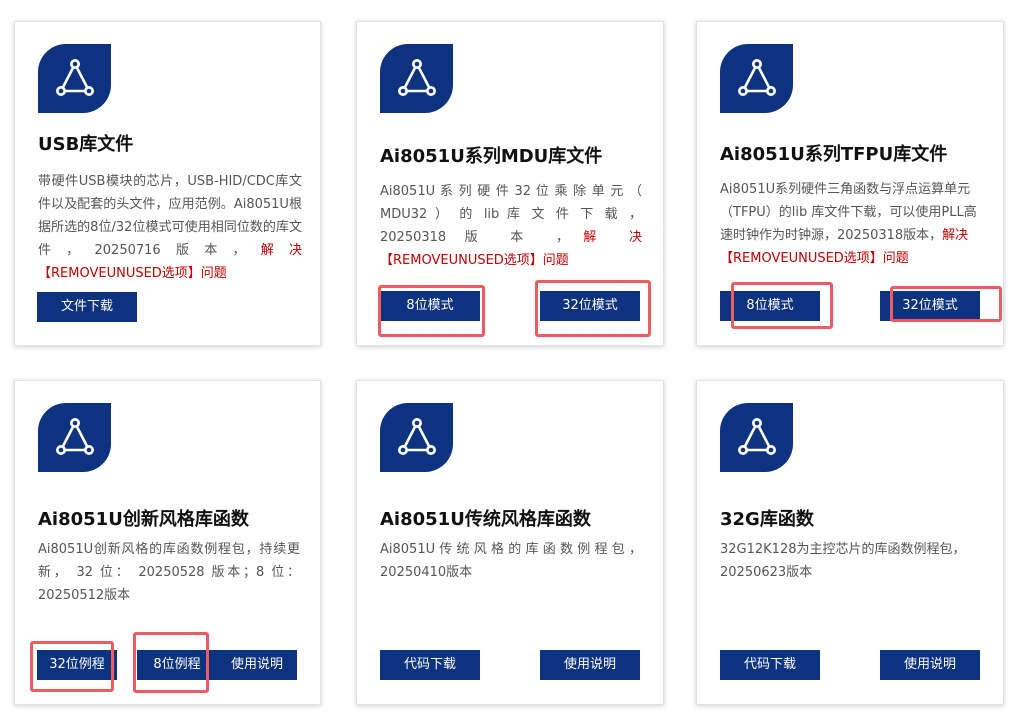  Describe the element at coordinates (491, 156) in the screenshot. I see `card-title: Ai8051U系列MDU库文件` at that location.